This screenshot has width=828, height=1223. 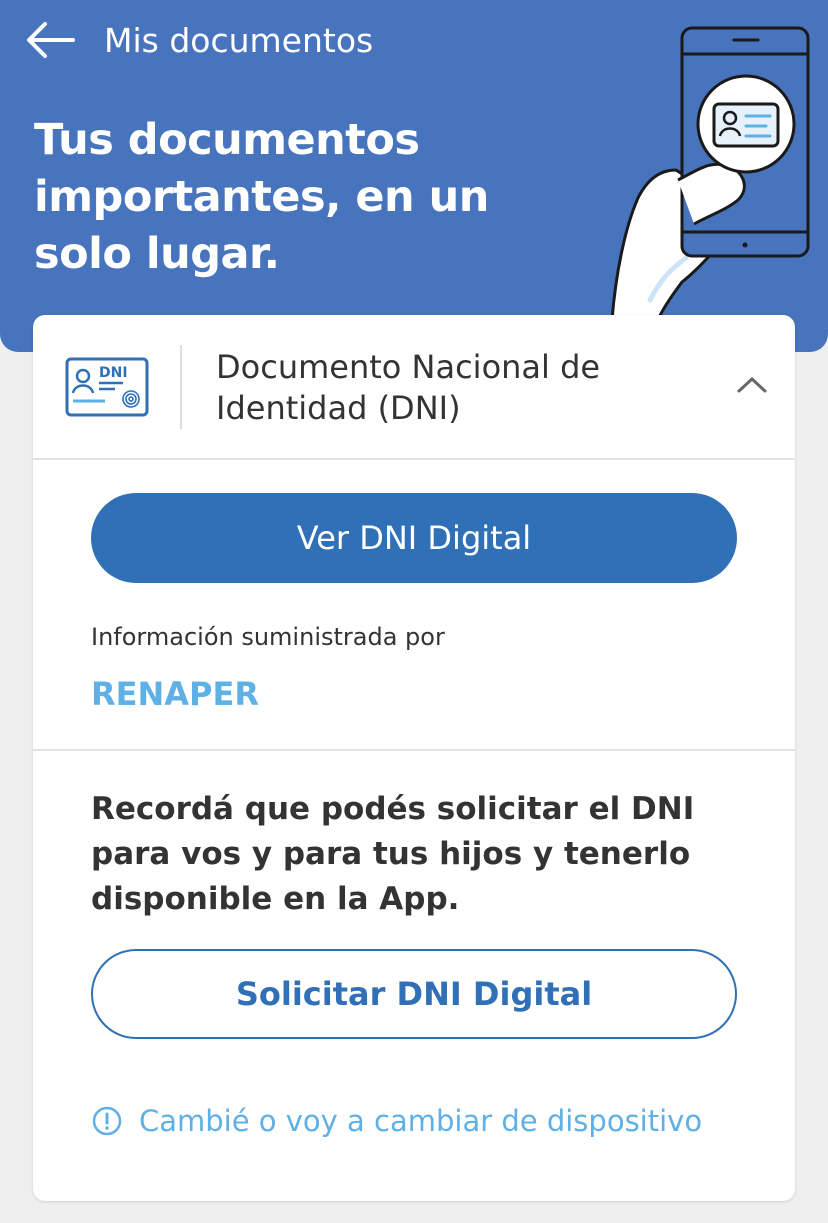 I want to click on header-title: Mis documentos, so click(x=239, y=40).